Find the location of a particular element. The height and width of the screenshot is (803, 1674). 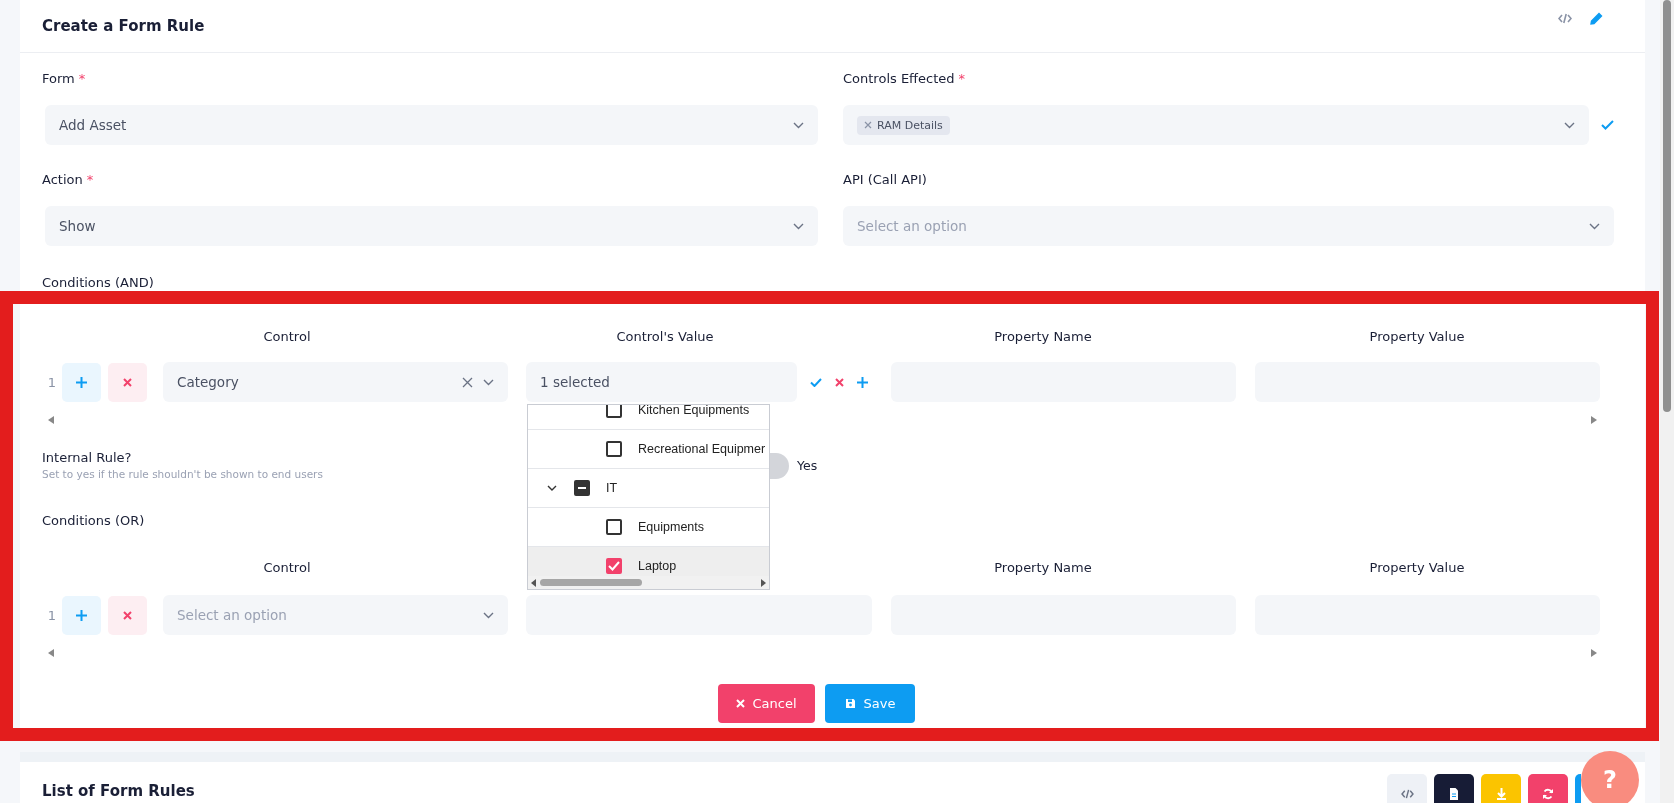

section-title: Conditions (OR) is located at coordinates (93, 521).